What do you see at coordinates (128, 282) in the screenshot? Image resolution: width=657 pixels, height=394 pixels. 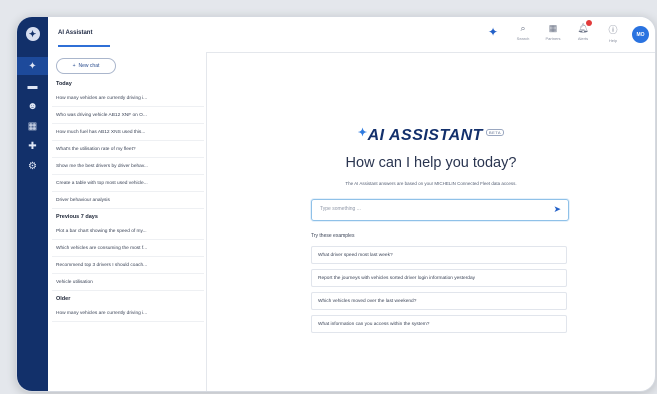 I see `chat-history-item: Vehicle utilisation` at bounding box center [128, 282].